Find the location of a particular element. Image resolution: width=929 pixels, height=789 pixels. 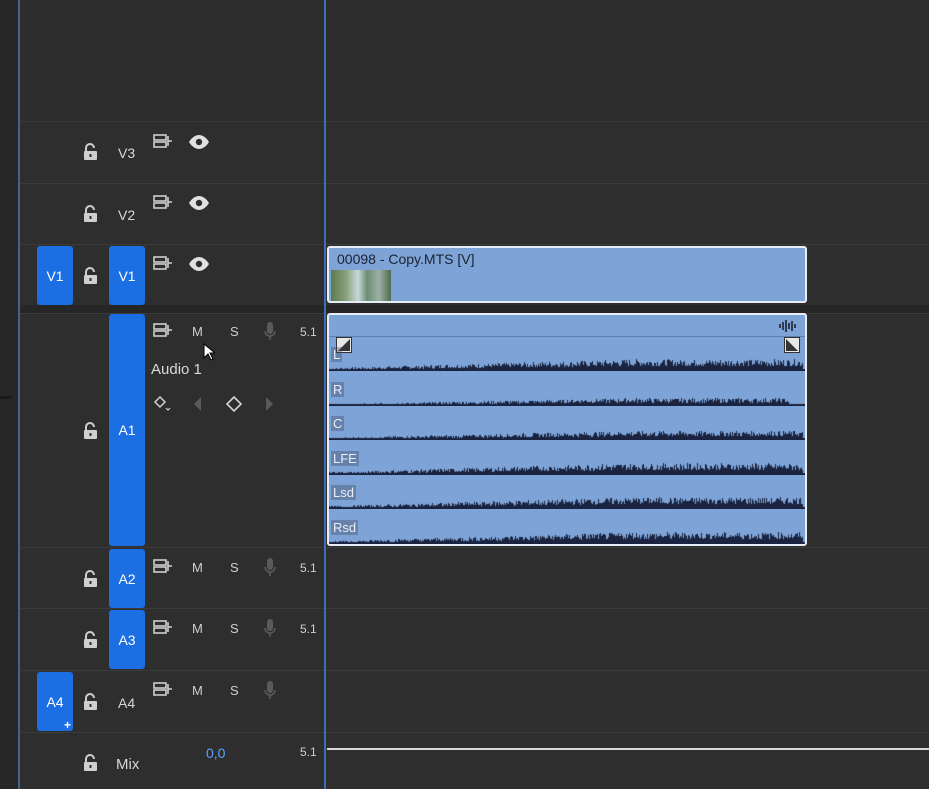

track-target-a1: A1 is located at coordinates (127, 430).